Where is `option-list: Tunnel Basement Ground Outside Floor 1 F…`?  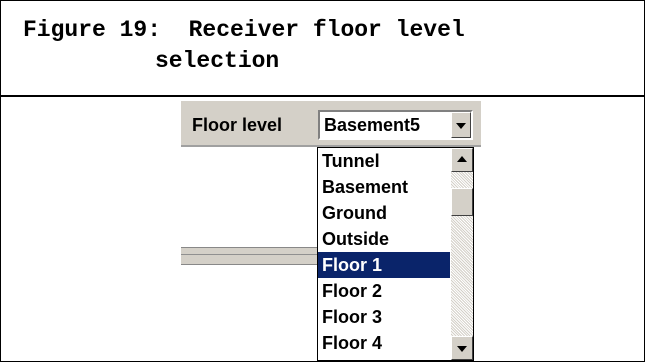 option-list: Tunnel Basement Ground Outside Floor 1 F… is located at coordinates (384, 252).